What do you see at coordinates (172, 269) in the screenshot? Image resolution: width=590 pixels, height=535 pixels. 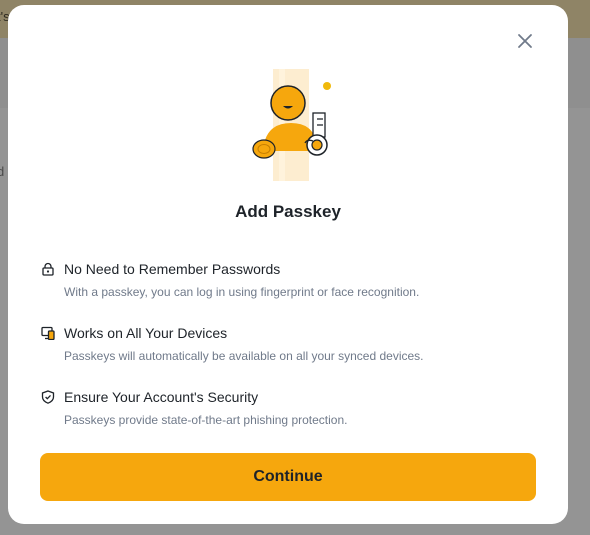 I see `feature-title: No Need to Remember Passwords` at bounding box center [172, 269].